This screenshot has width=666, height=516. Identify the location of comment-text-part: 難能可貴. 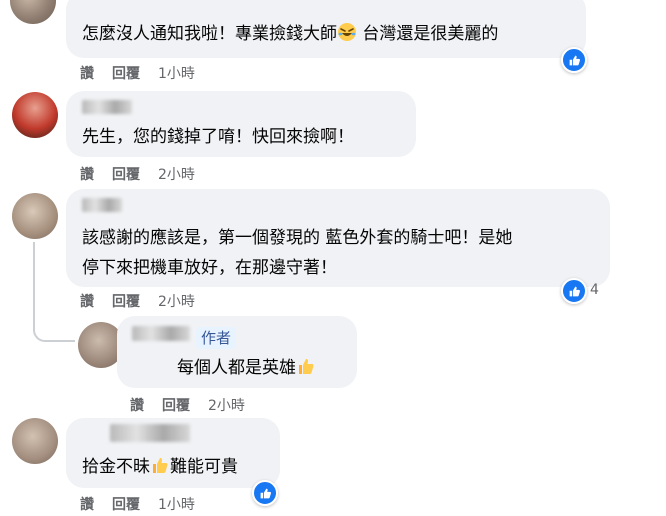
(204, 467).